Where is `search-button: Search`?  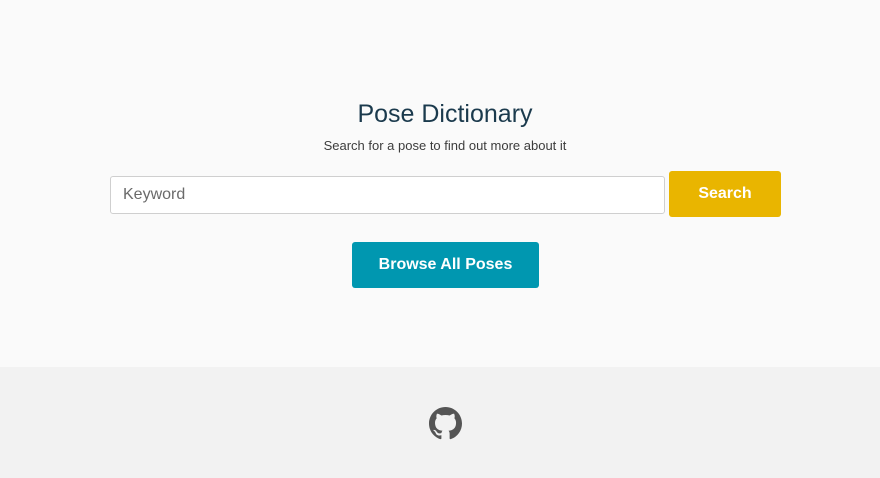
search-button: Search is located at coordinates (725, 194).